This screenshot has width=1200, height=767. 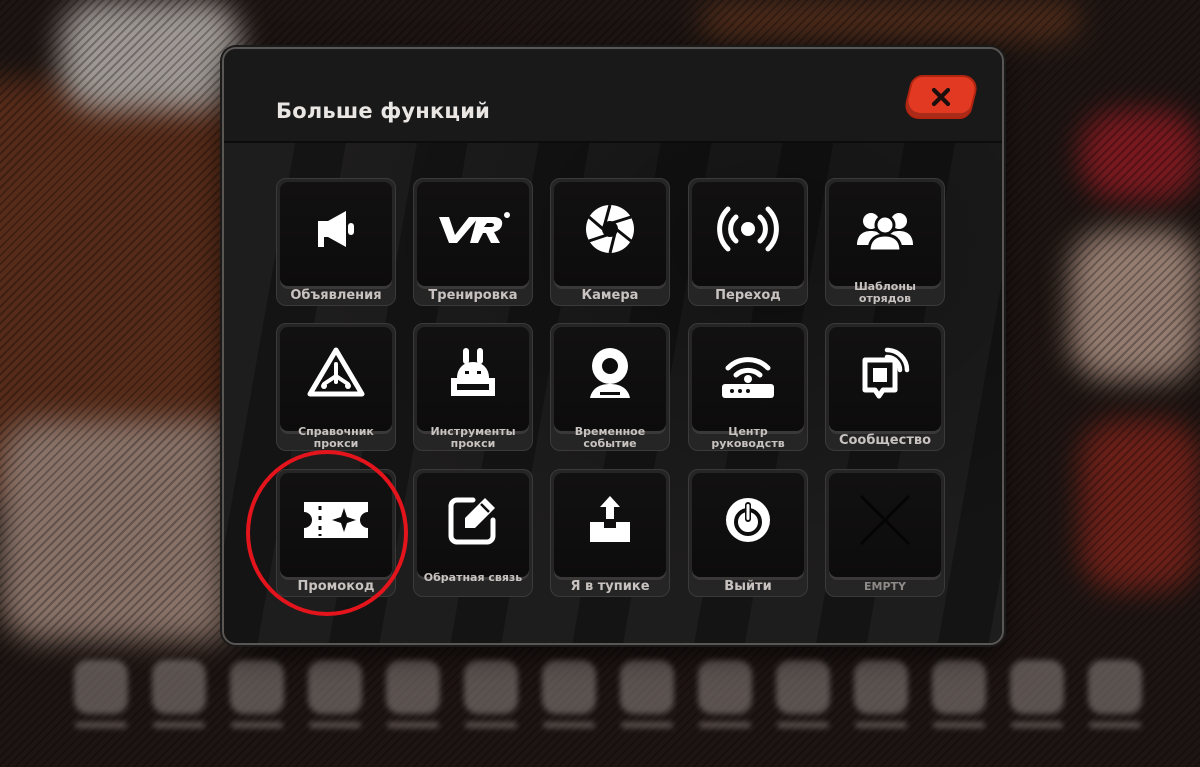 I want to click on tile-proxy-guide: Справочник прокси, so click(x=336, y=387).